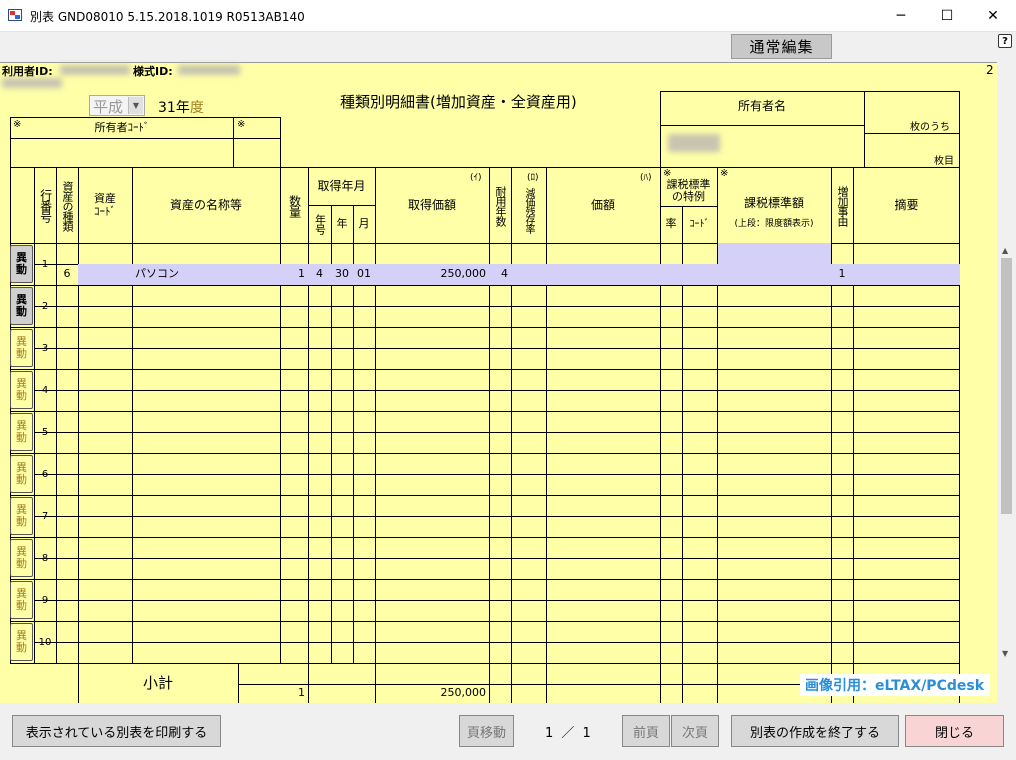 This screenshot has width=1016, height=760. Describe the element at coordinates (1005, 41) in the screenshot. I see `help-icon: ?` at that location.